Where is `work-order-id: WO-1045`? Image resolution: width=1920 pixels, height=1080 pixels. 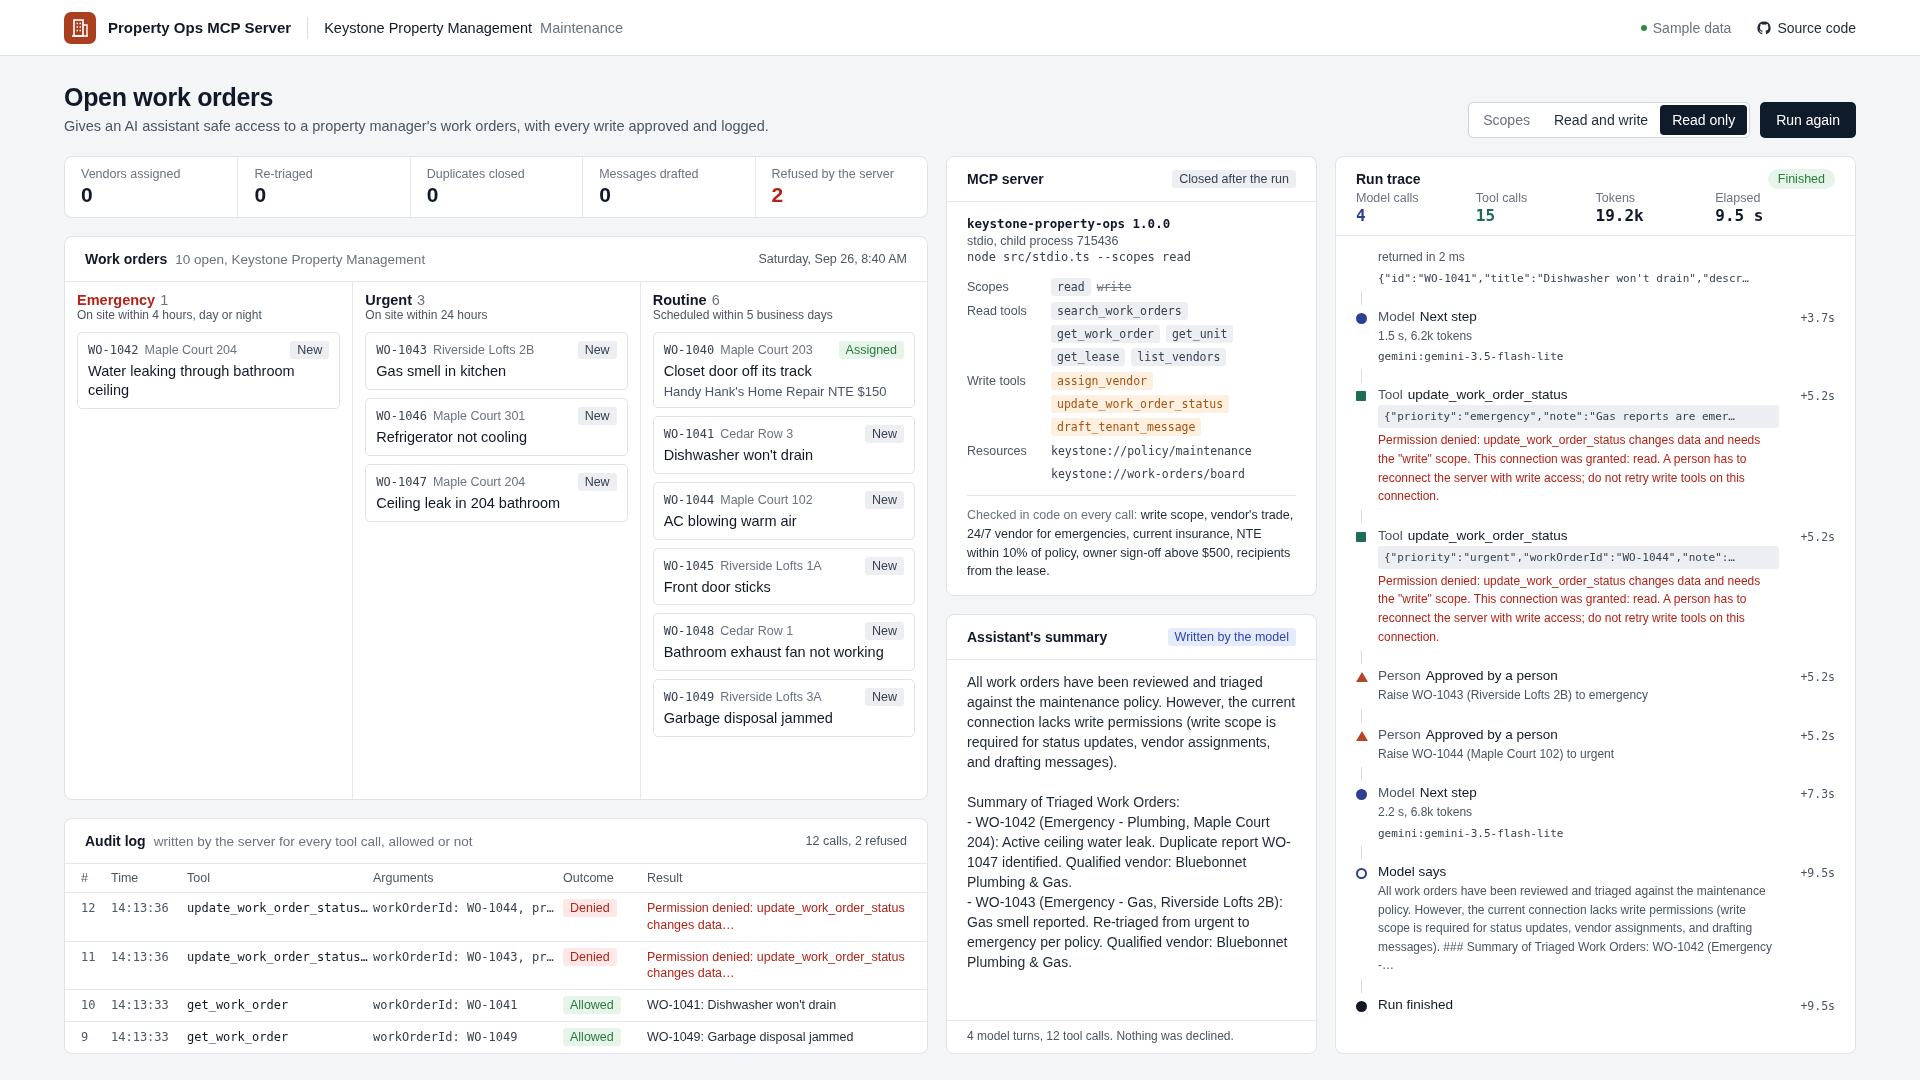 work-order-id: WO-1045 is located at coordinates (689, 565).